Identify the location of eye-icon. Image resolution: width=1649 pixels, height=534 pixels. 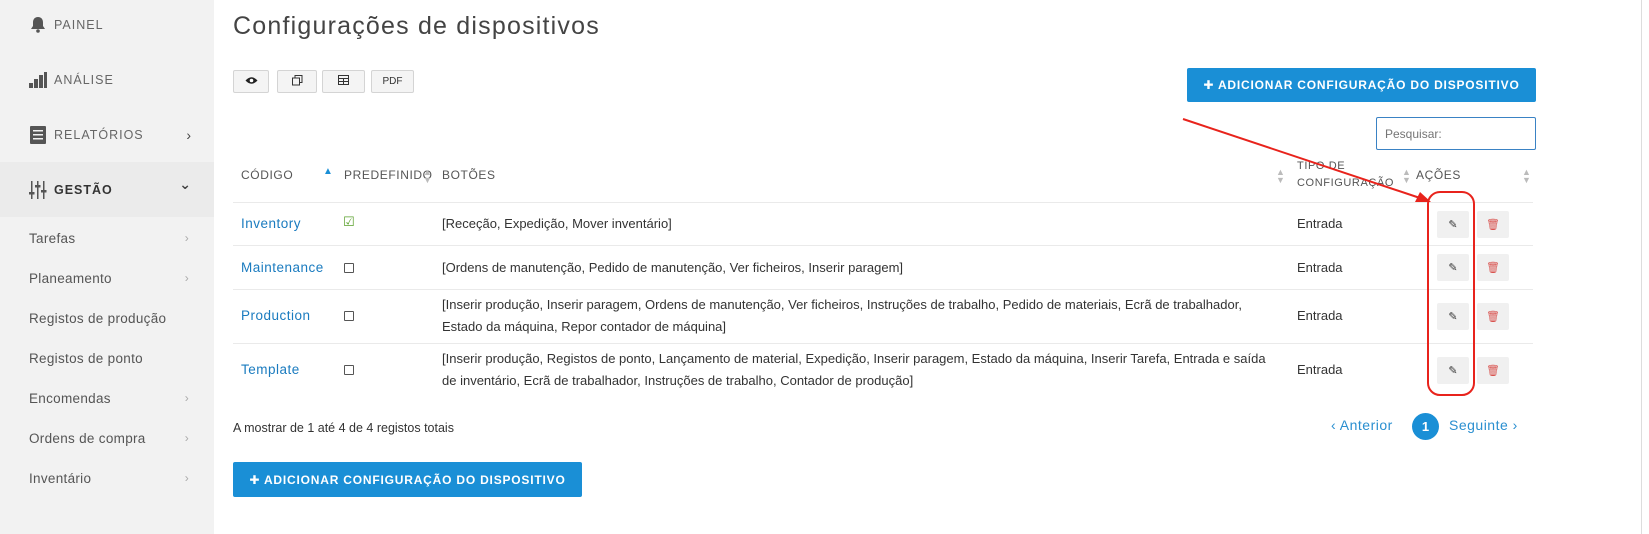
(251, 82).